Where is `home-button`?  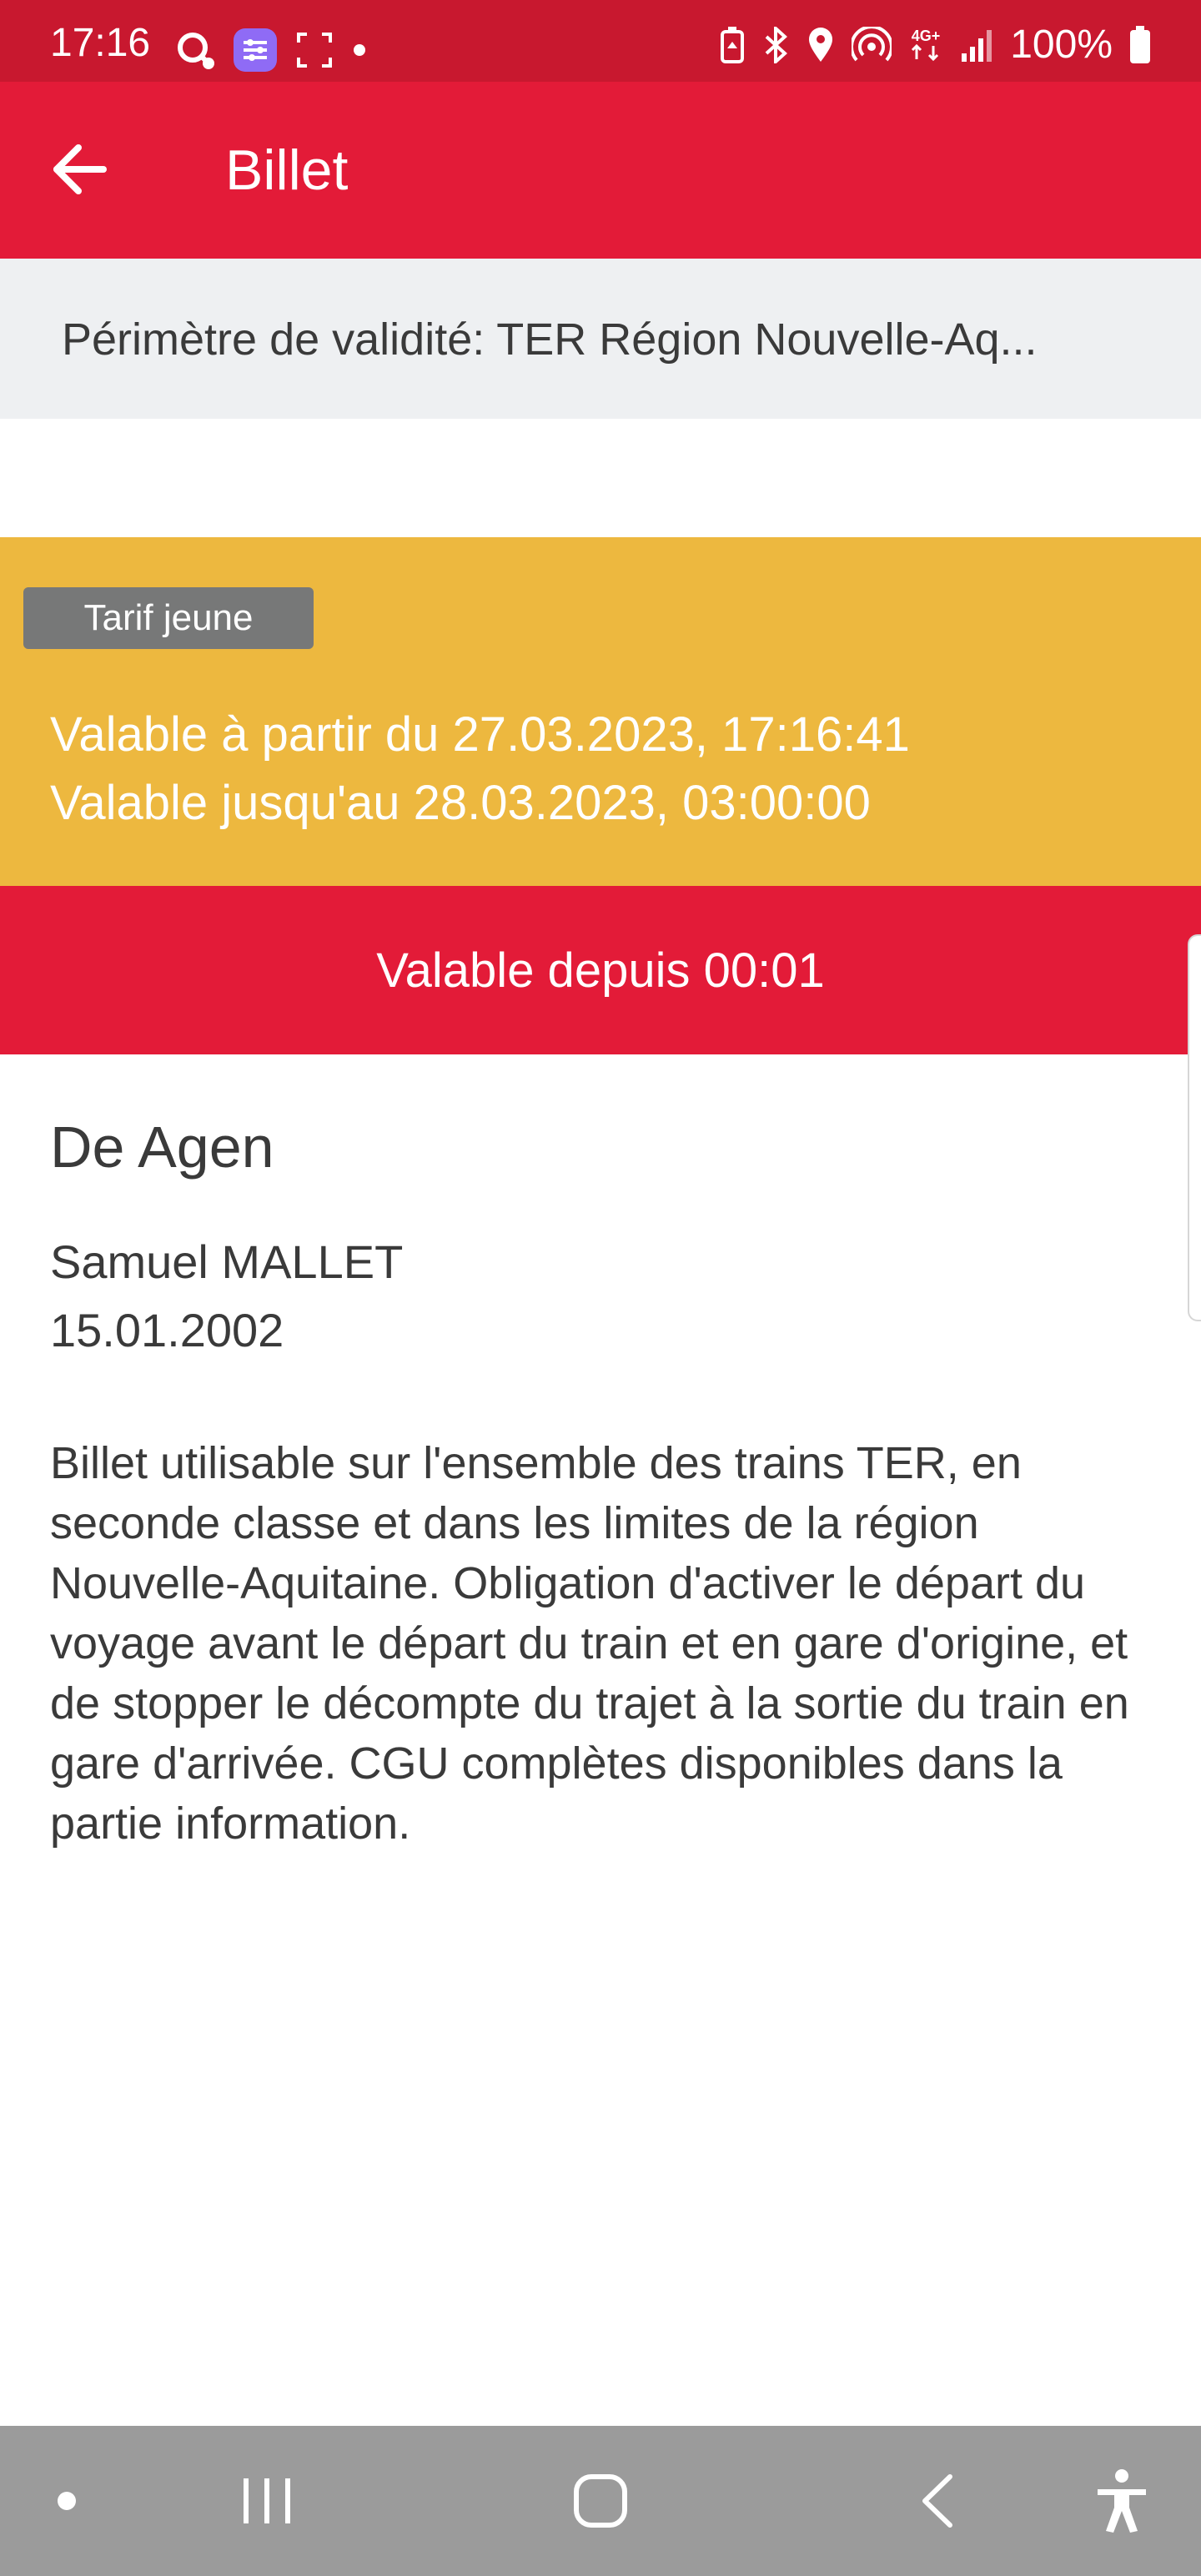
home-button is located at coordinates (601, 2501).